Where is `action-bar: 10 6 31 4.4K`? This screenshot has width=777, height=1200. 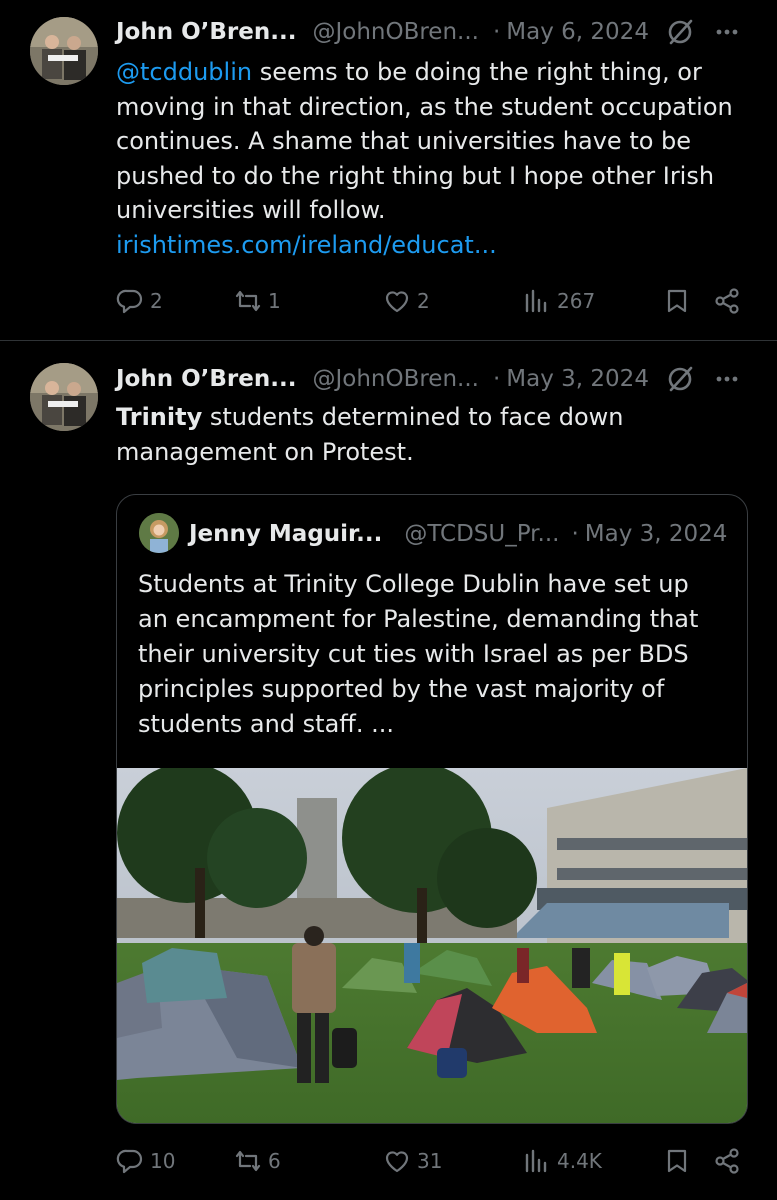
action-bar: 10 6 31 4.4K is located at coordinates (431, 1161).